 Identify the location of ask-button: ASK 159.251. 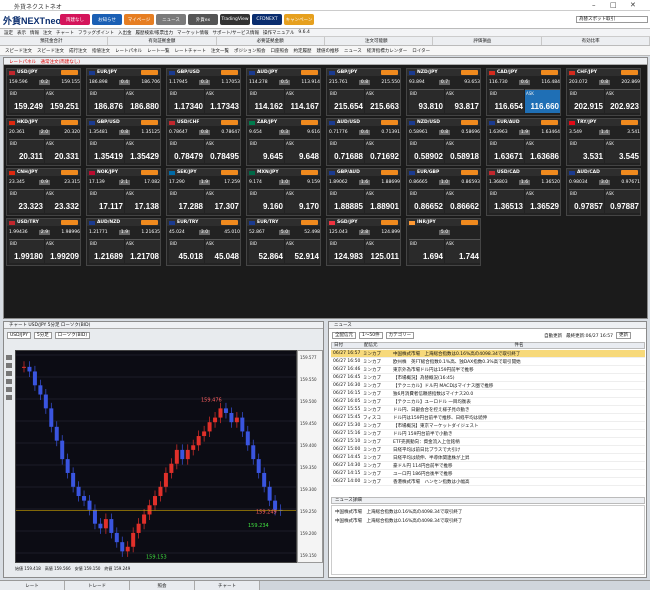
(62, 101).